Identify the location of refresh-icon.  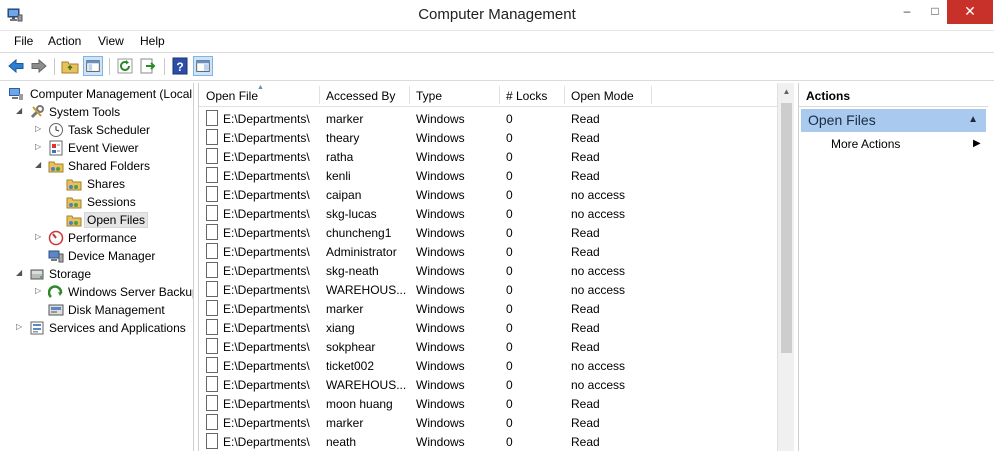
(125, 66).